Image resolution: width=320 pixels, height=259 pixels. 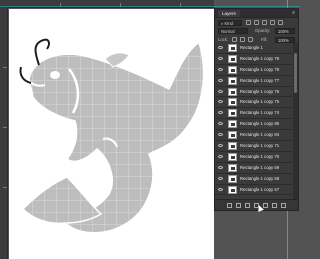 What do you see at coordinates (283, 205) in the screenshot?
I see `trash-icon` at bounding box center [283, 205].